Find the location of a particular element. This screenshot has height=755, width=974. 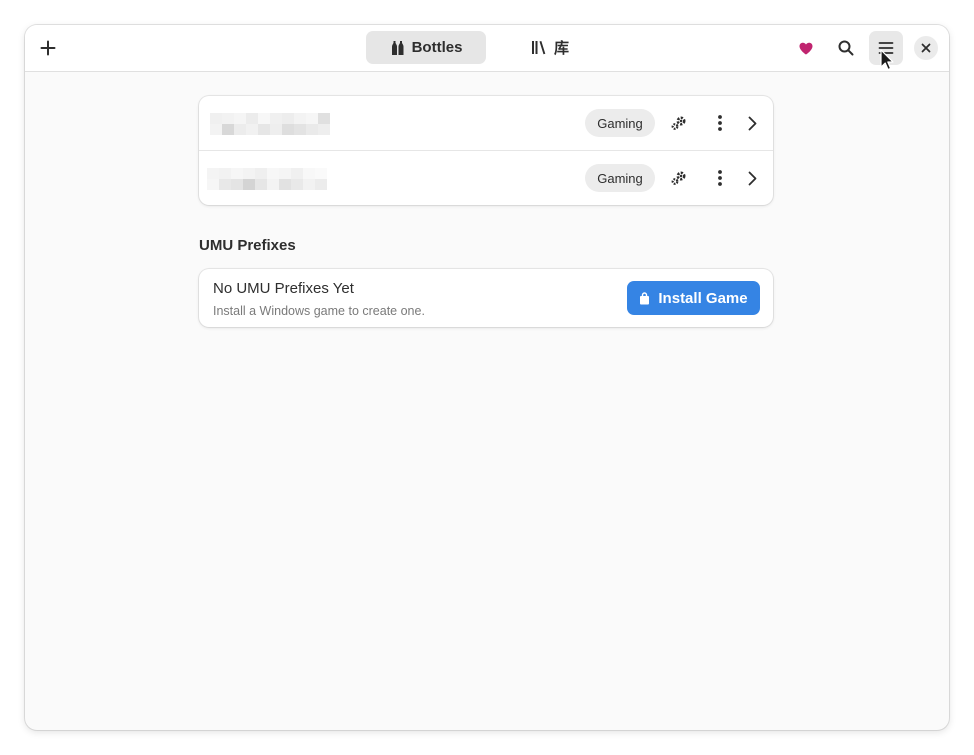

umu-empty-title: No UMU Prefixes Yet is located at coordinates (283, 288).